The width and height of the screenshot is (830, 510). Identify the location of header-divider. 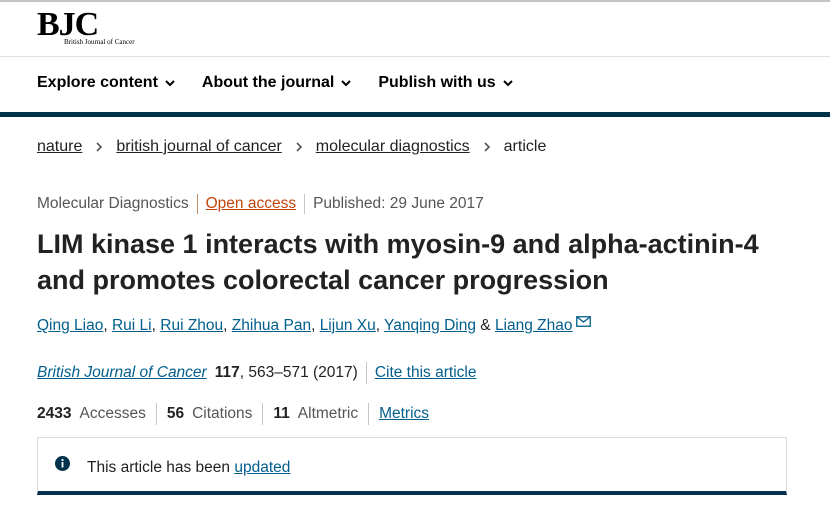
(415, 56).